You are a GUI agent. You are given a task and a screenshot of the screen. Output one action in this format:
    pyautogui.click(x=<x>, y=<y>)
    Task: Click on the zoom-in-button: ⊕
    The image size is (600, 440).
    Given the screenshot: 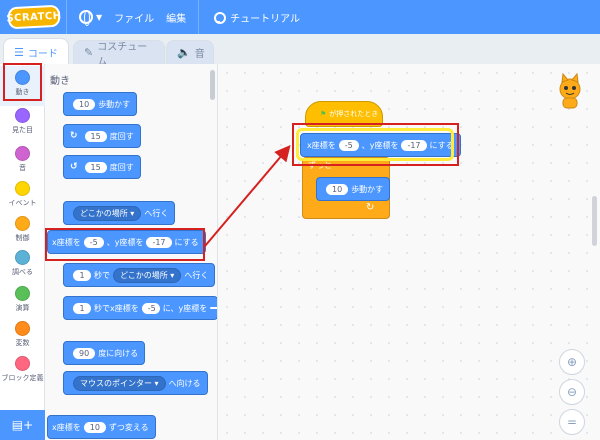 What is the action you would take?
    pyautogui.click(x=572, y=362)
    